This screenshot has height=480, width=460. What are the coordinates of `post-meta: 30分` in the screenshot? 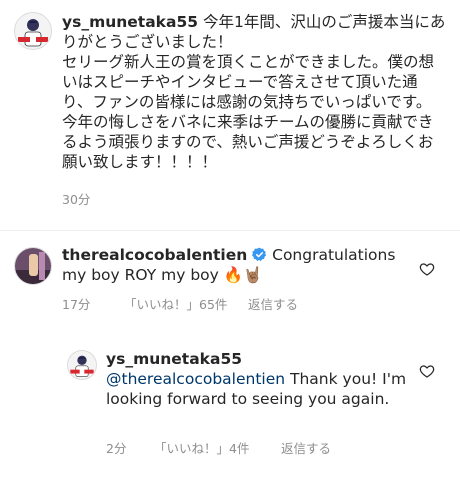 It's located at (76, 200).